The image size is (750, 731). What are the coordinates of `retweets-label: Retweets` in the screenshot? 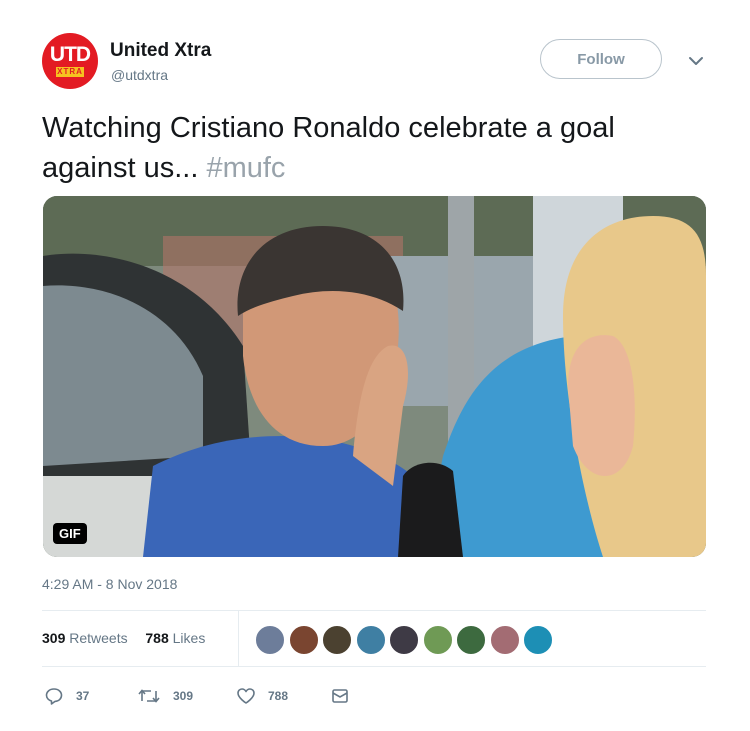 It's located at (98, 638).